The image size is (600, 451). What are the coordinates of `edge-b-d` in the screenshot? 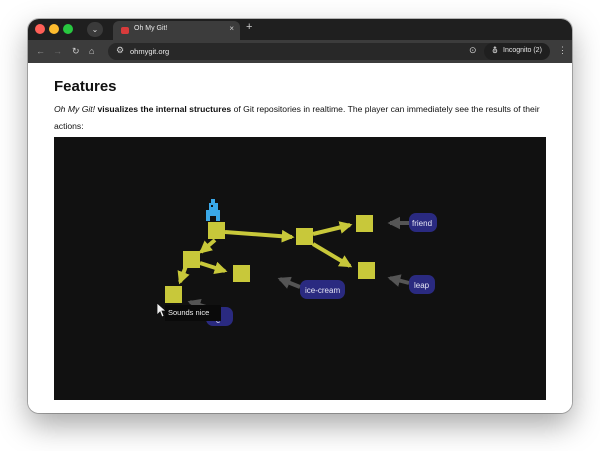 It's located at (332, 255).